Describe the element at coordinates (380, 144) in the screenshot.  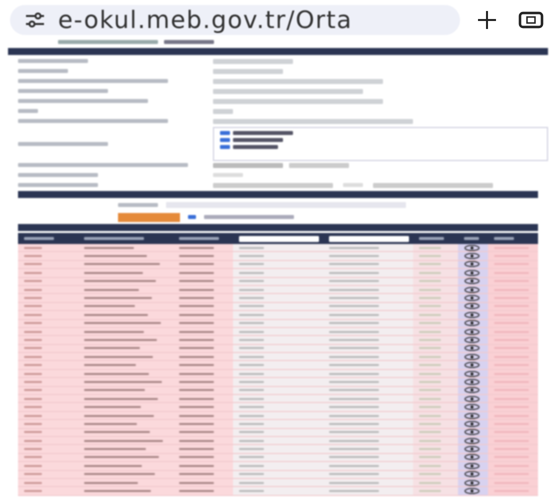
I see `list-box` at that location.